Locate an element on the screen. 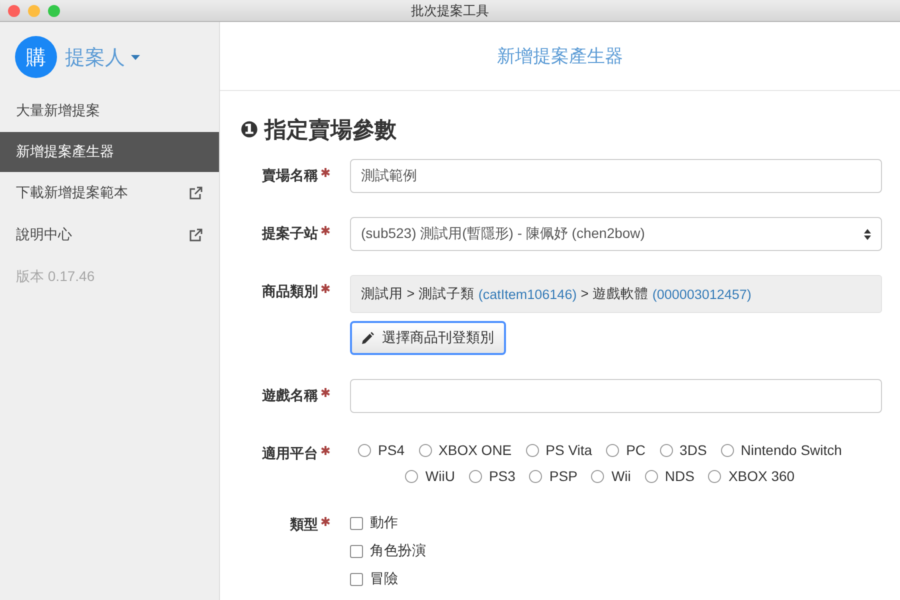 The height and width of the screenshot is (600, 900). zoom-button is located at coordinates (54, 11).